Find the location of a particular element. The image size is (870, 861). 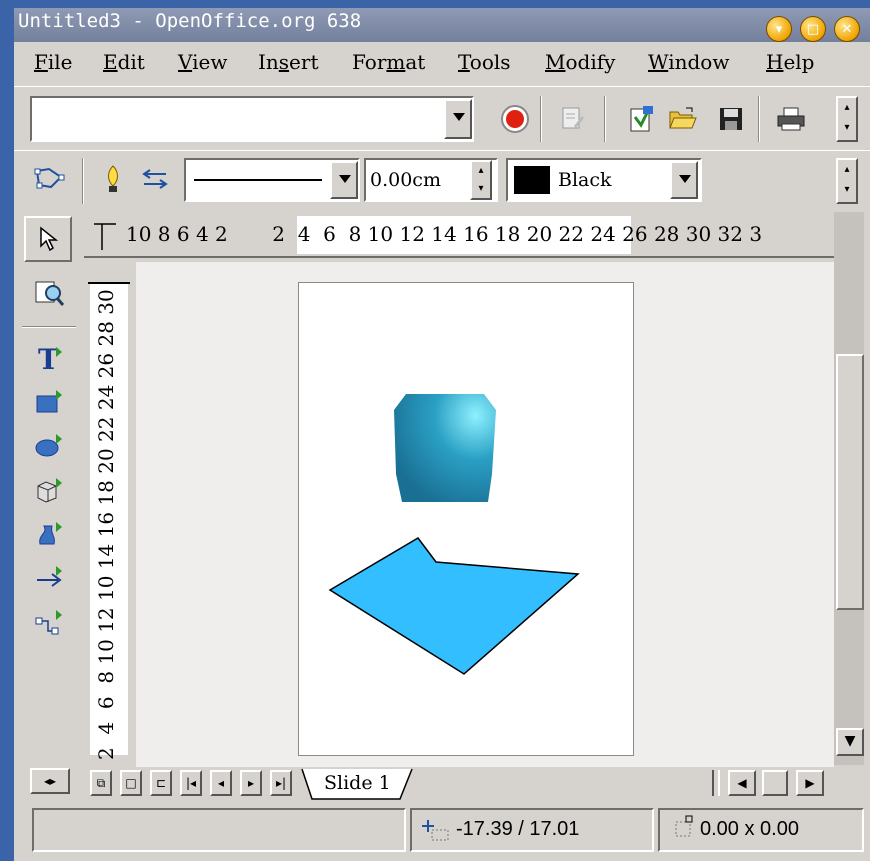

status-position-cell: -17.39 / 17.01 is located at coordinates (532, 830).